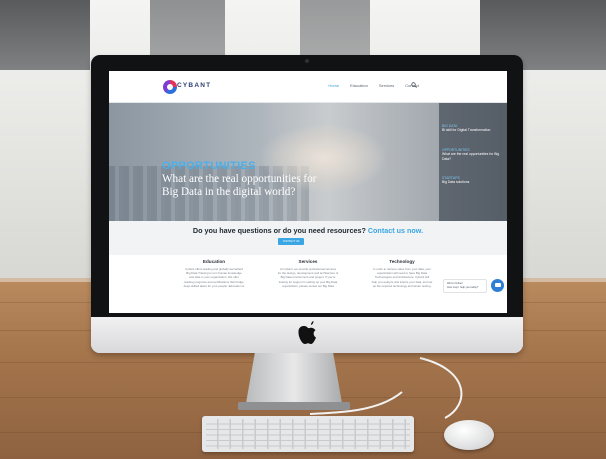 This screenshot has width=606, height=459. What do you see at coordinates (307, 332) in the screenshot?
I see `apple-logo-icon` at bounding box center [307, 332].